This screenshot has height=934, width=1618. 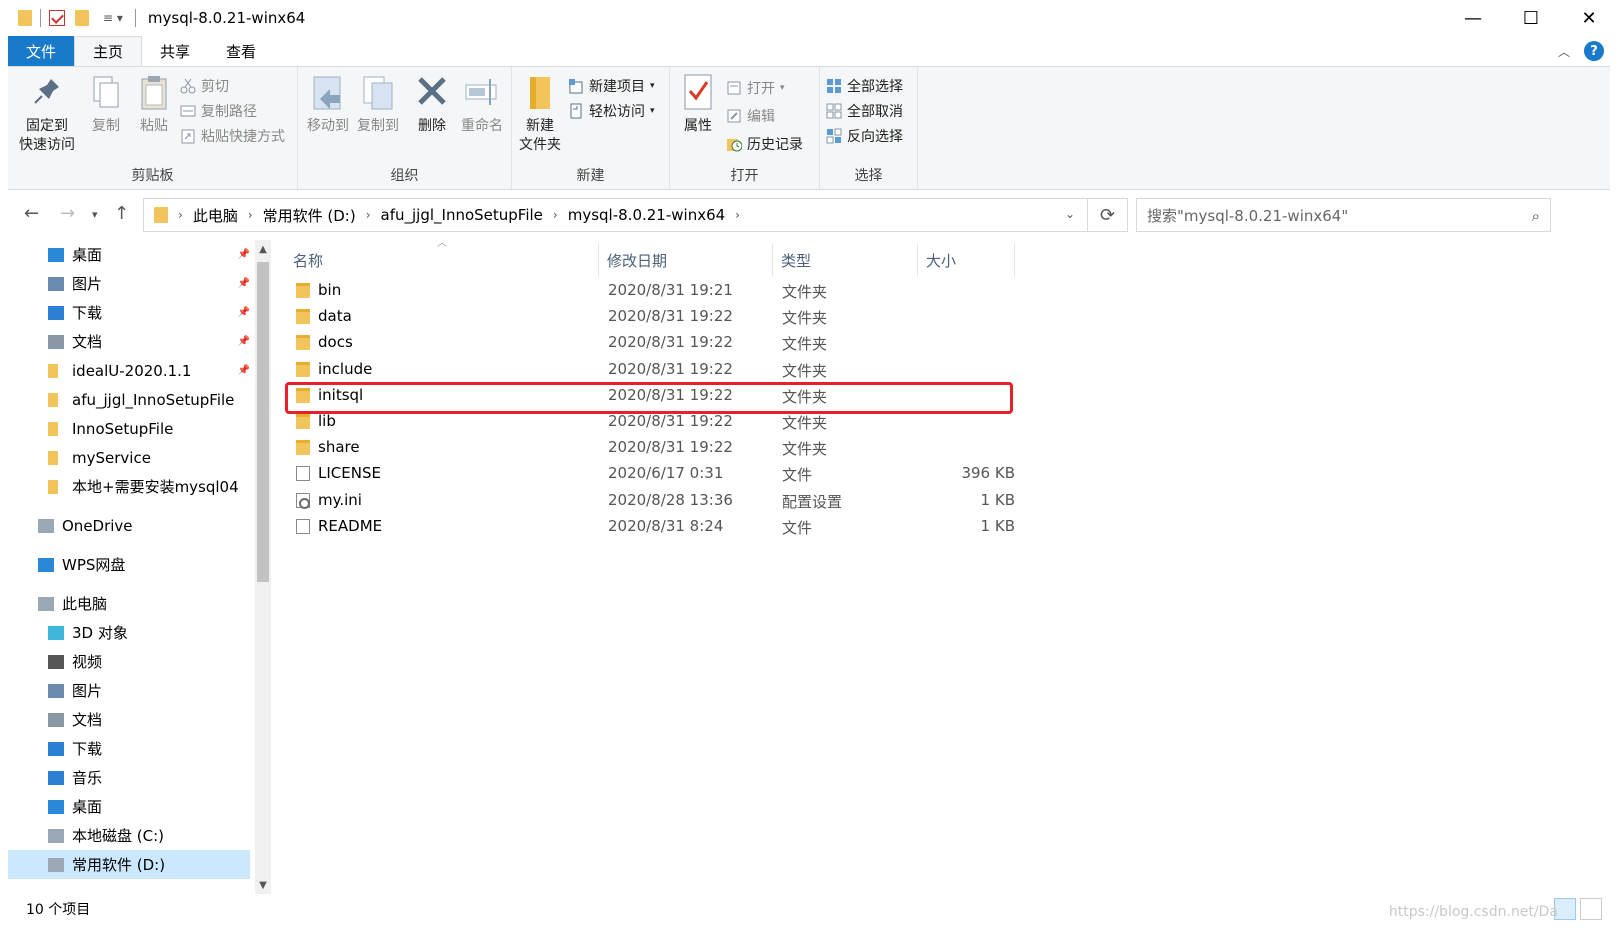 I want to click on refresh-button: ⟳, so click(x=1108, y=215).